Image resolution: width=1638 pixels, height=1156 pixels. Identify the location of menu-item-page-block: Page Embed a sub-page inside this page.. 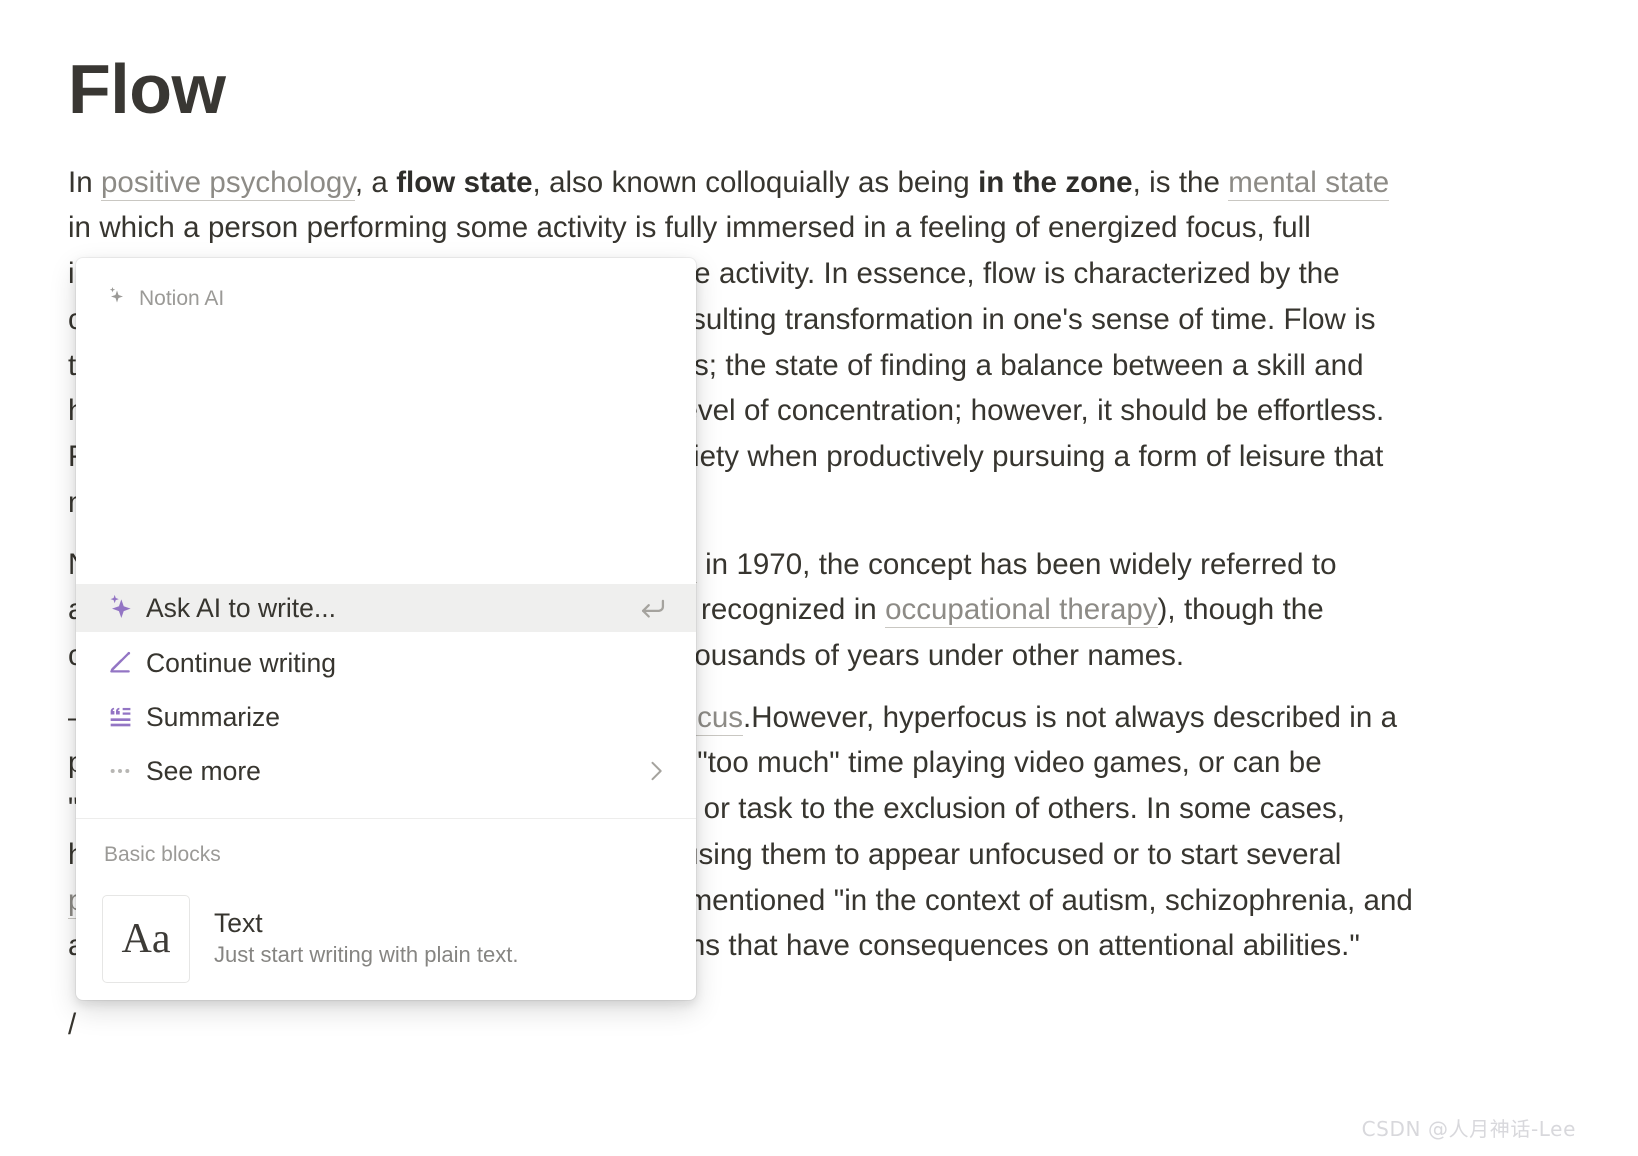
(386, 997).